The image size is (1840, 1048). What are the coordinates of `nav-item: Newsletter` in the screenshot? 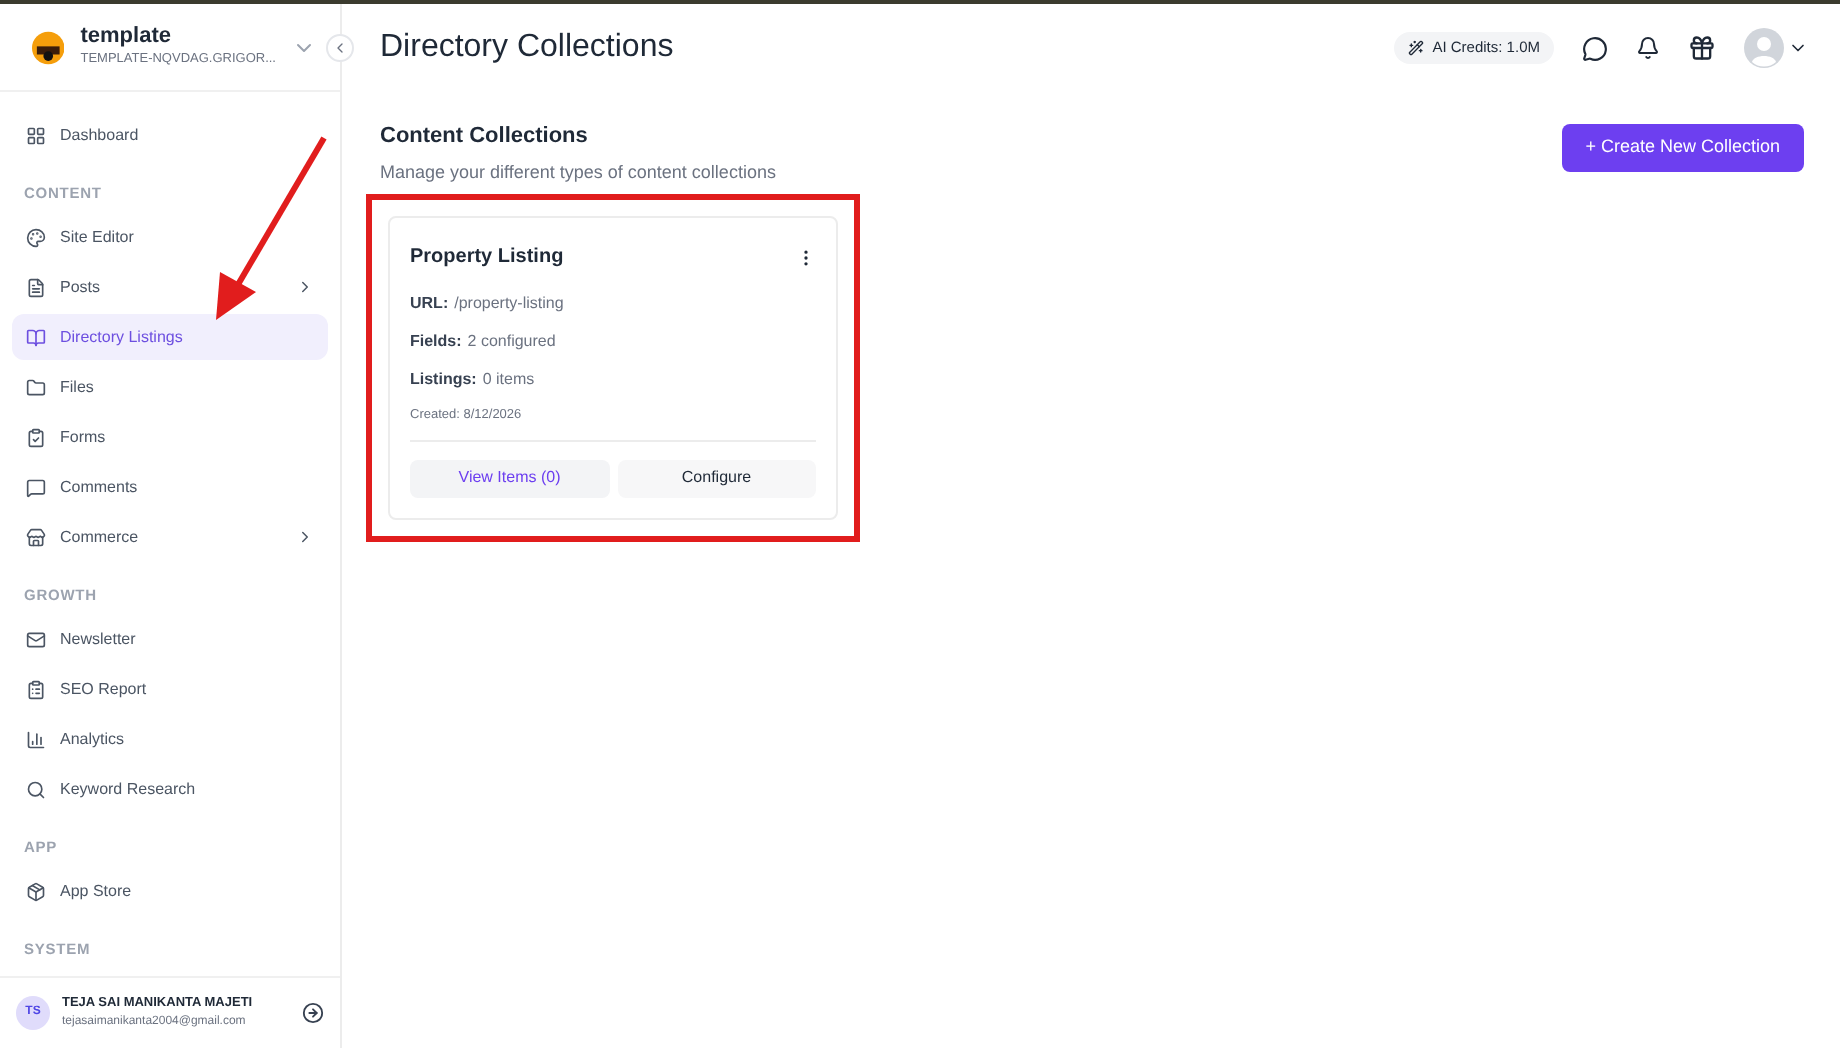 It's located at (170, 639).